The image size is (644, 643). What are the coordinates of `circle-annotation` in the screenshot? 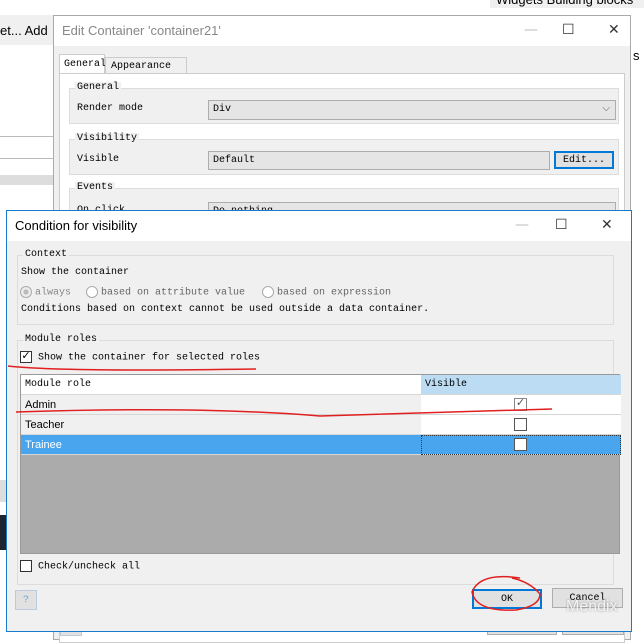 It's located at (506, 593).